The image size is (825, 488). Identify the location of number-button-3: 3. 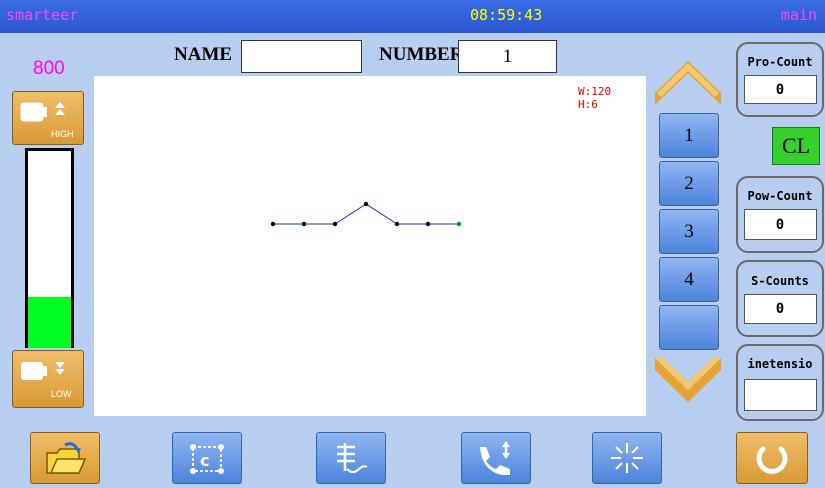
(689, 231).